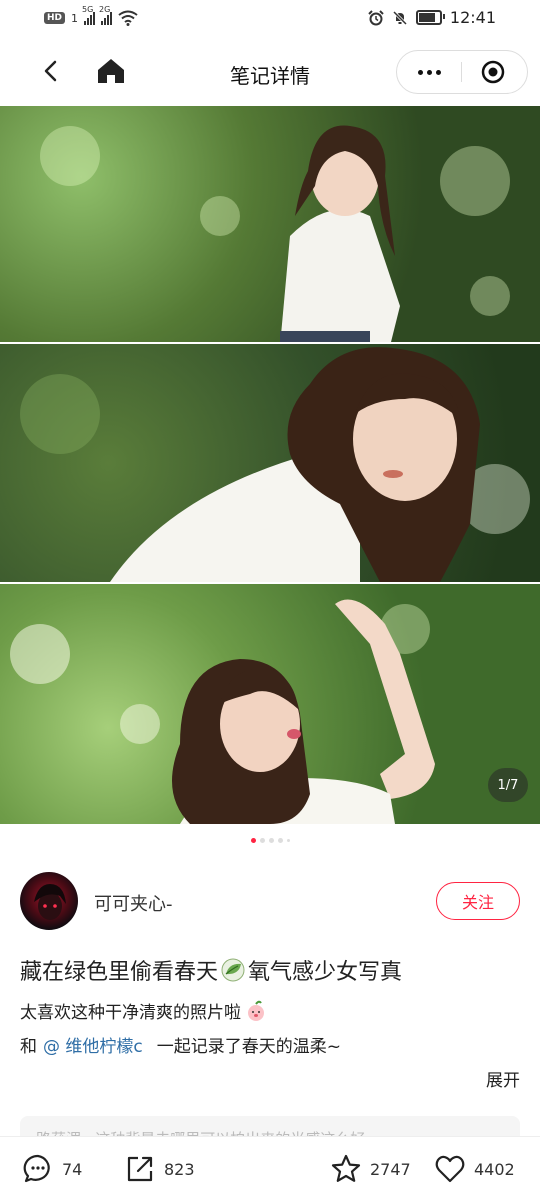 This screenshot has height=1201, width=540. What do you see at coordinates (159, 1169) in the screenshot?
I see `share-button: 823` at bounding box center [159, 1169].